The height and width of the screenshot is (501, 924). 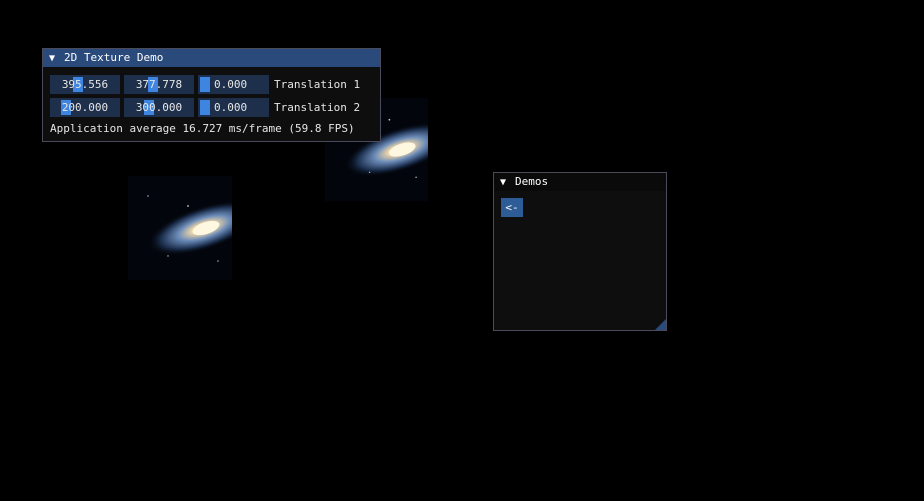 What do you see at coordinates (114, 57) in the screenshot?
I see `window-title: 2D Texture Demo` at bounding box center [114, 57].